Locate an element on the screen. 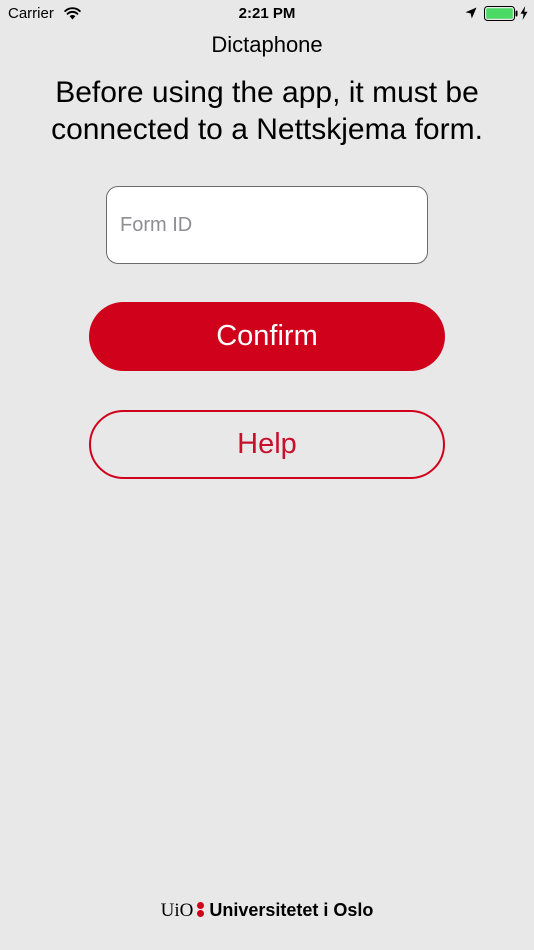  form-id-input is located at coordinates (267, 225).